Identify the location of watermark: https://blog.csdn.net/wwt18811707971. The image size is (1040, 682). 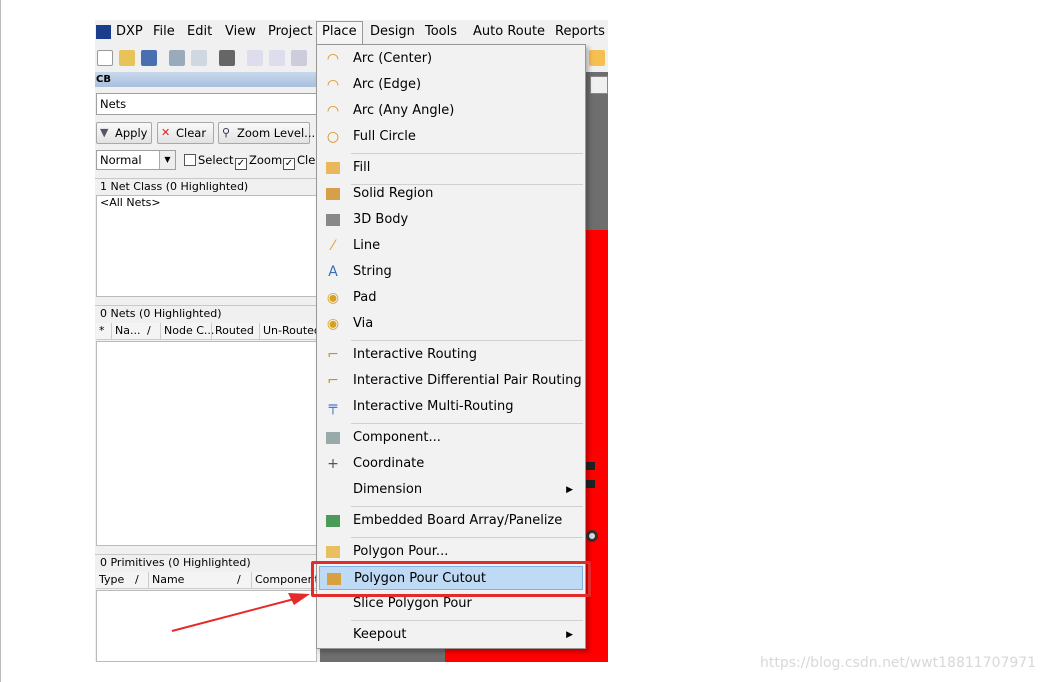
(898, 663).